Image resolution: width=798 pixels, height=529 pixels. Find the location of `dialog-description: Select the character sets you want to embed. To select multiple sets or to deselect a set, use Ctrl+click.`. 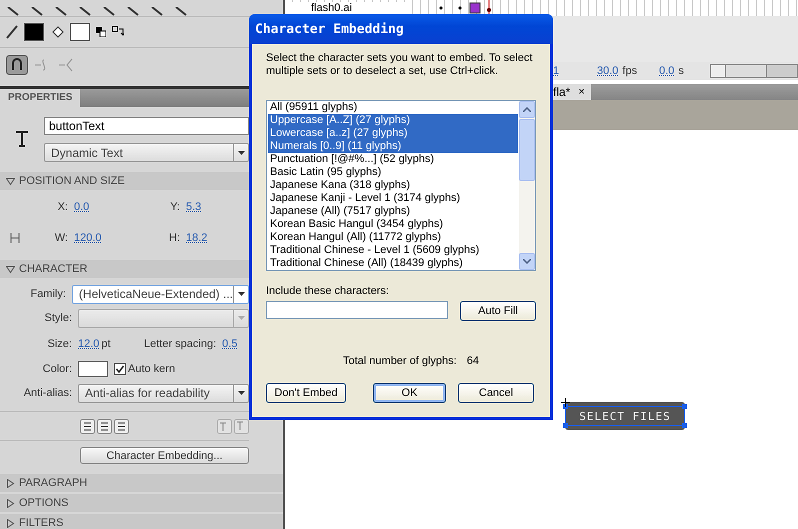

dialog-description: Select the character sets you want to embed. To select multiple sets or to deselect a set, use Ctrl+click. is located at coordinates (400, 65).